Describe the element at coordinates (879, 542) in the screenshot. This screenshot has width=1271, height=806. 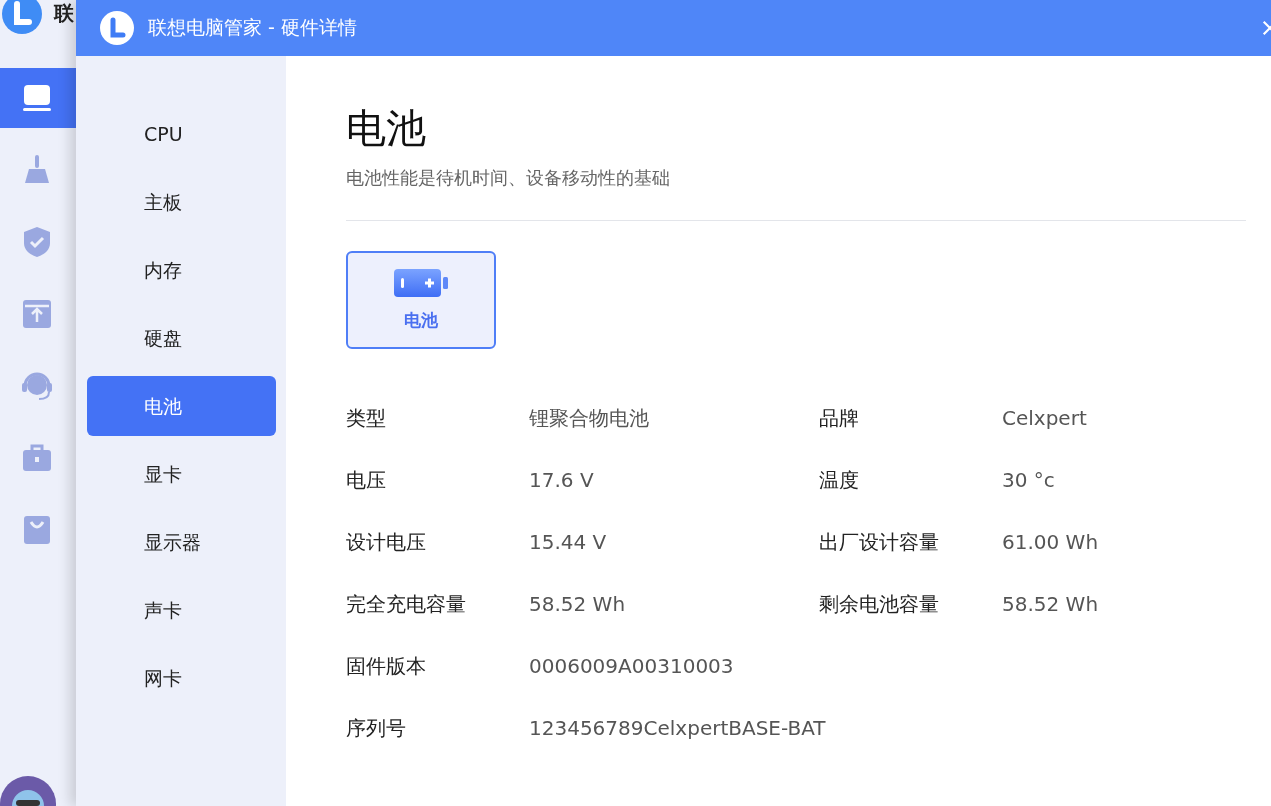
I see `spec-label: 出厂设计容量` at that location.